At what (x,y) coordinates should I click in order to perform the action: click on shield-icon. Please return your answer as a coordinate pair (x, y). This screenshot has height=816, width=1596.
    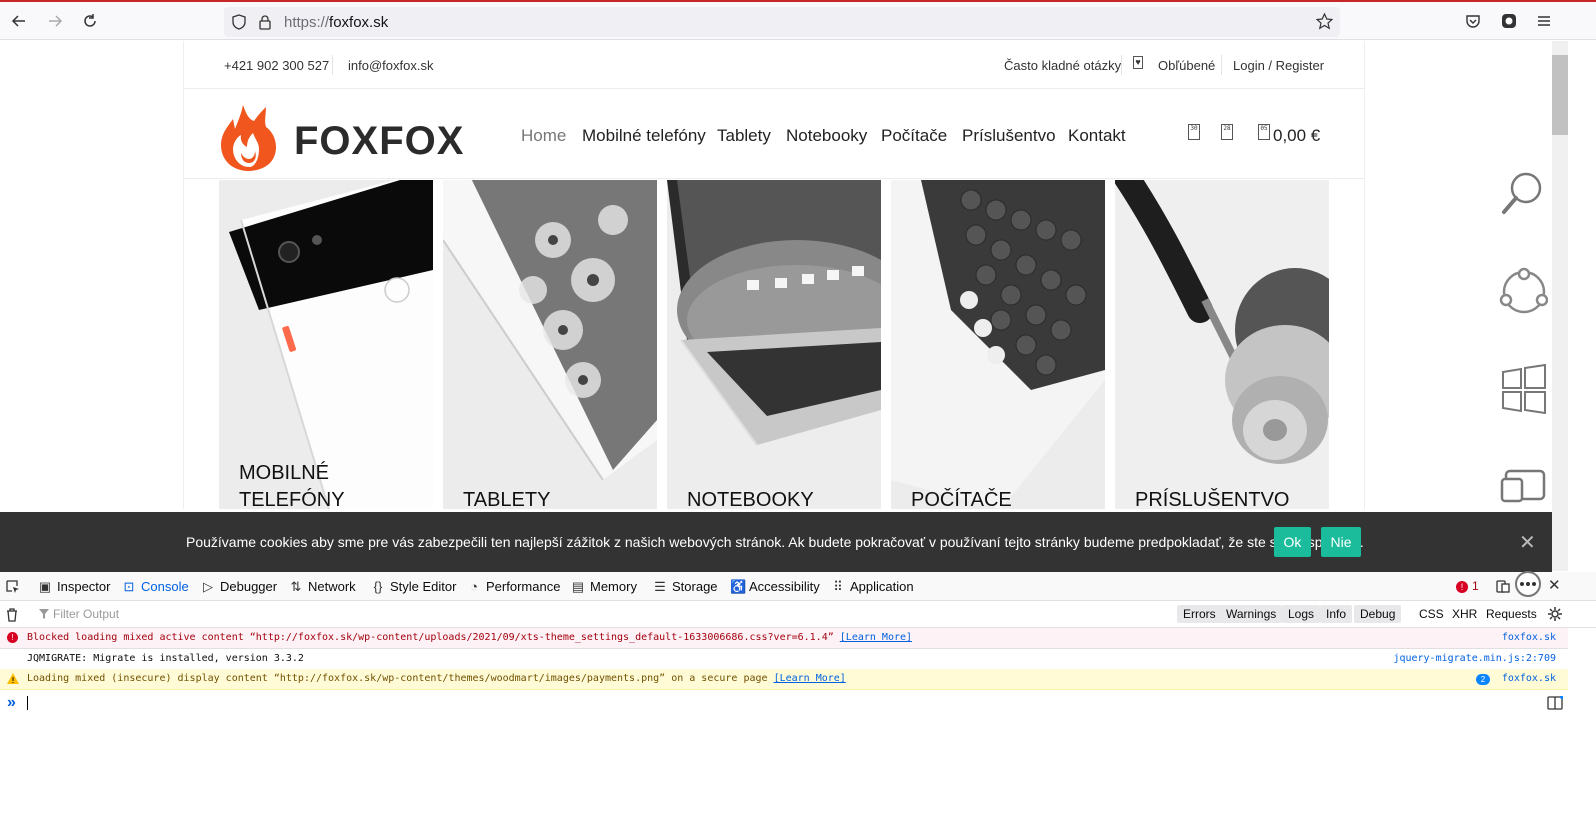
    Looking at the image, I should click on (239, 22).